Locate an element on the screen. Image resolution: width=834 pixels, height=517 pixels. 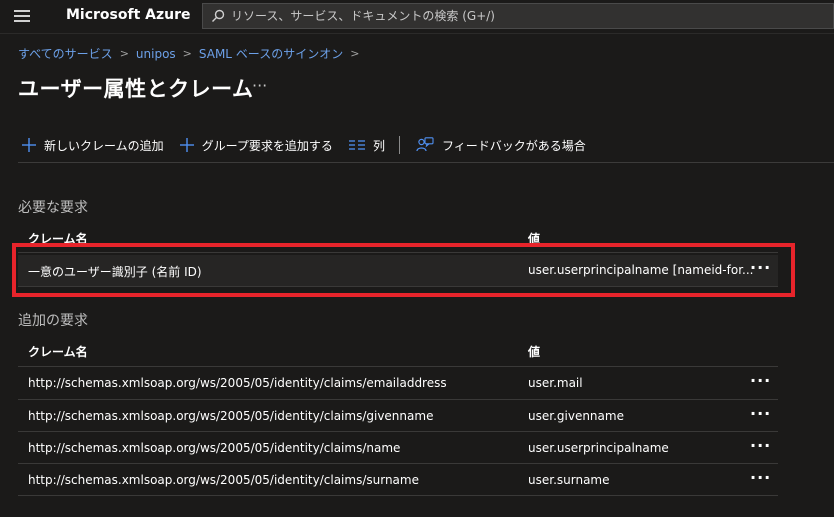
breadcrumb-all-services: すべてのサービス is located at coordinates (65, 53).